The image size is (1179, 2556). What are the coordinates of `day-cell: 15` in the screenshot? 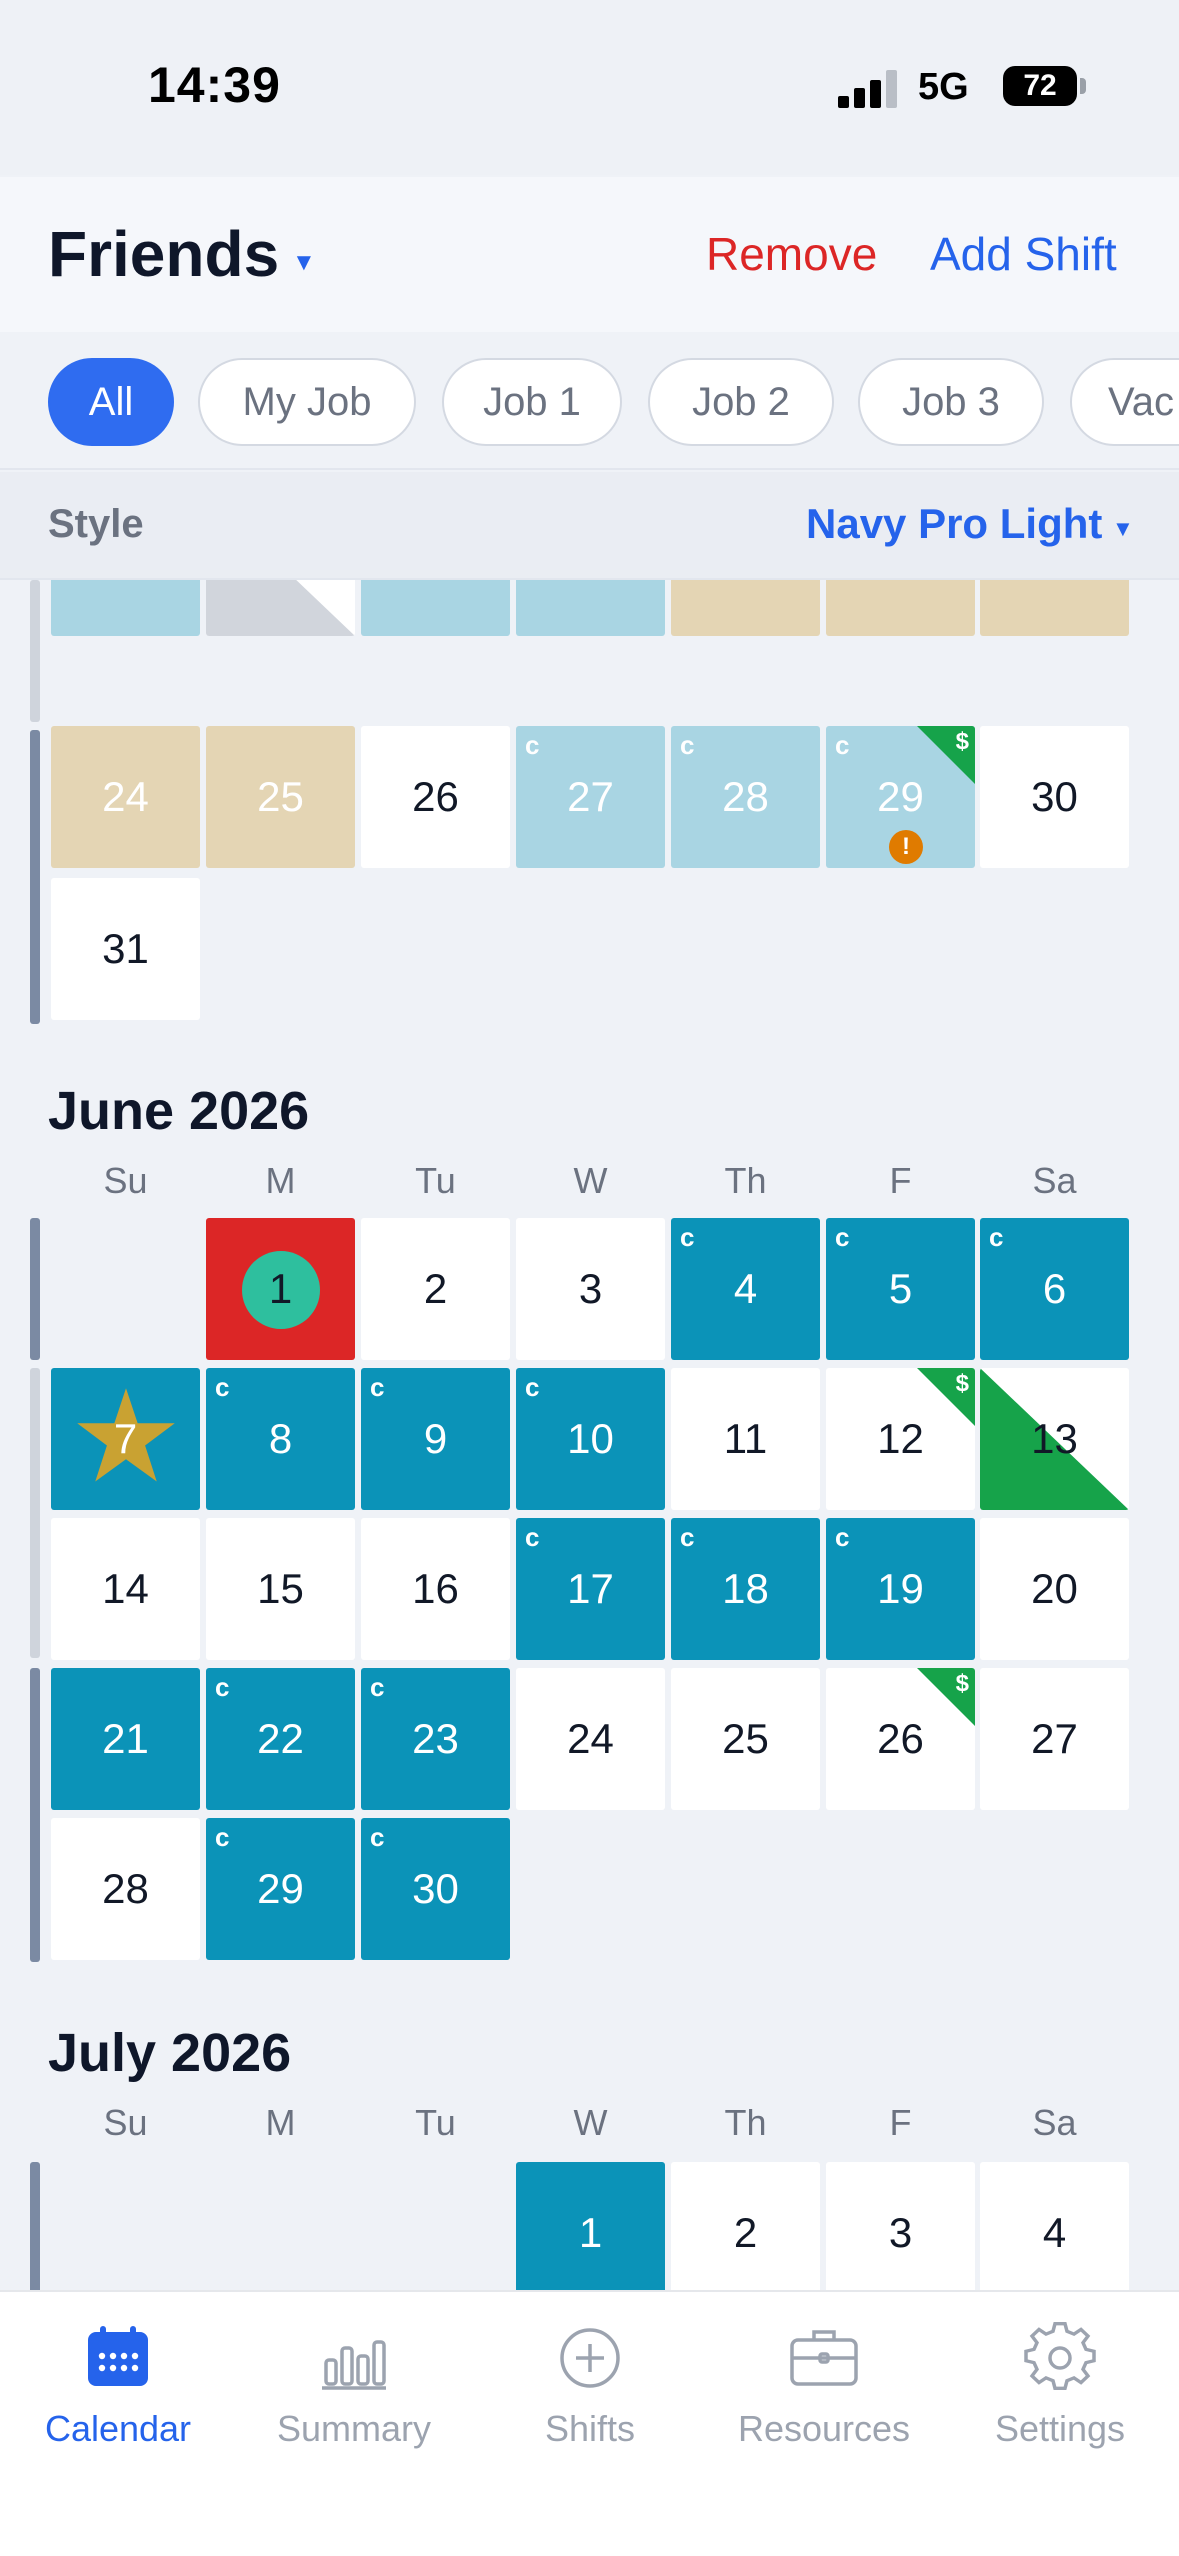 It's located at (280, 1589).